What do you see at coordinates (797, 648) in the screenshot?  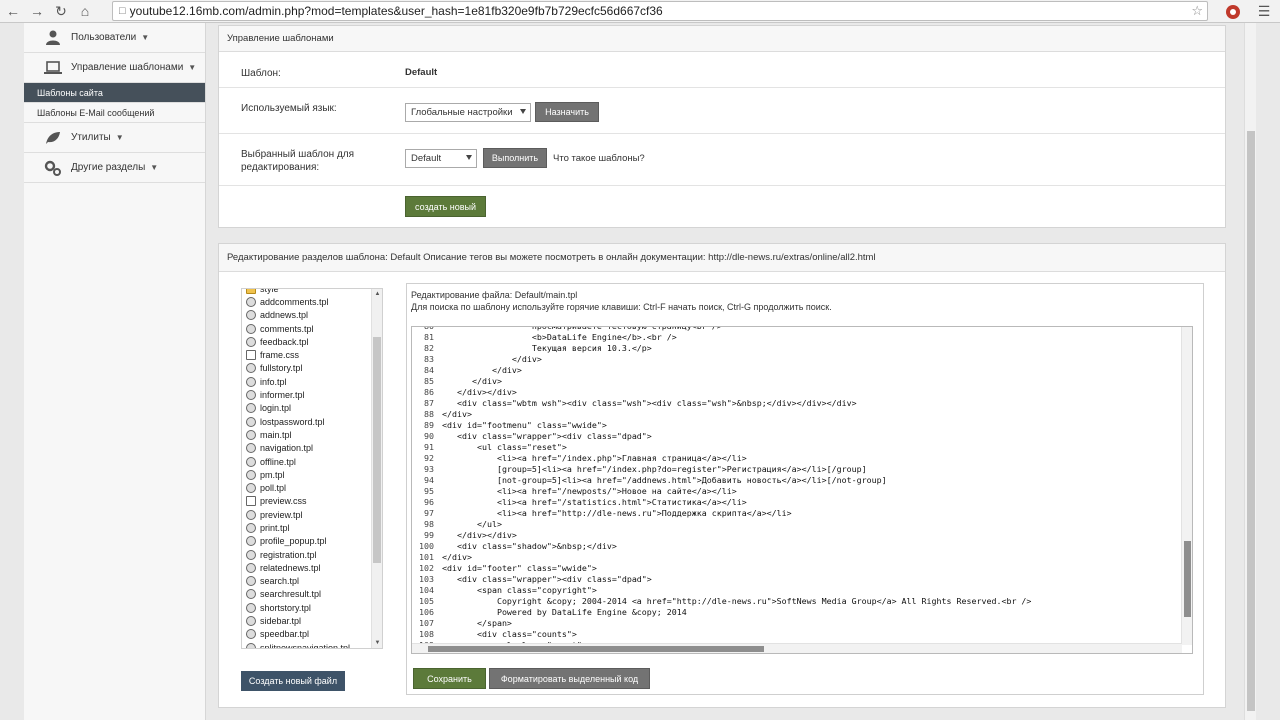 I see `code-horizontal-scrollbar` at bounding box center [797, 648].